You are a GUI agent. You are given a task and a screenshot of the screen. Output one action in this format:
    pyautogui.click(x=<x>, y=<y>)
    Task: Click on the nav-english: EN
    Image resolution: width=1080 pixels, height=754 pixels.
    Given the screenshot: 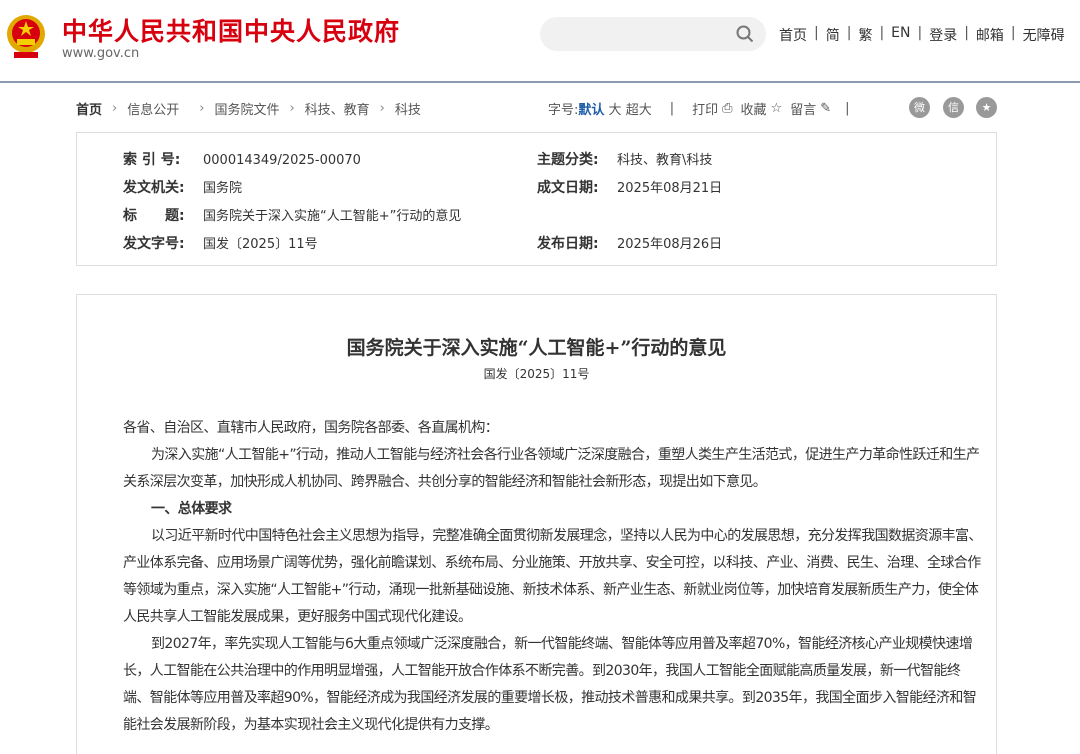 What is the action you would take?
    pyautogui.click(x=900, y=35)
    